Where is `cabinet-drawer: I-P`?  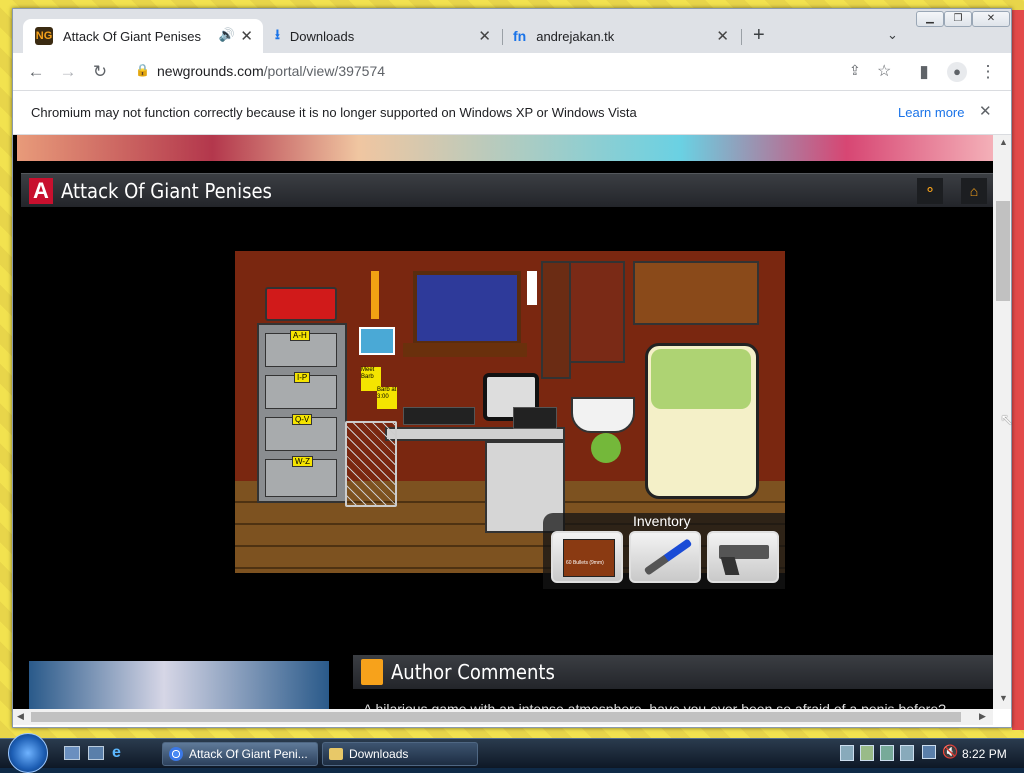 cabinet-drawer: I-P is located at coordinates (301, 390).